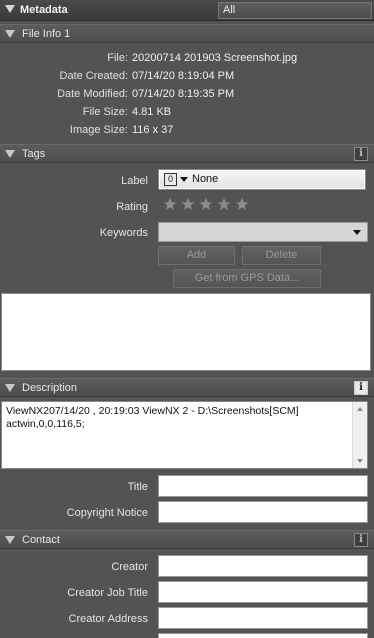 This screenshot has width=374, height=638. Describe the element at coordinates (359, 435) in the screenshot. I see `description-scrollbar` at that location.